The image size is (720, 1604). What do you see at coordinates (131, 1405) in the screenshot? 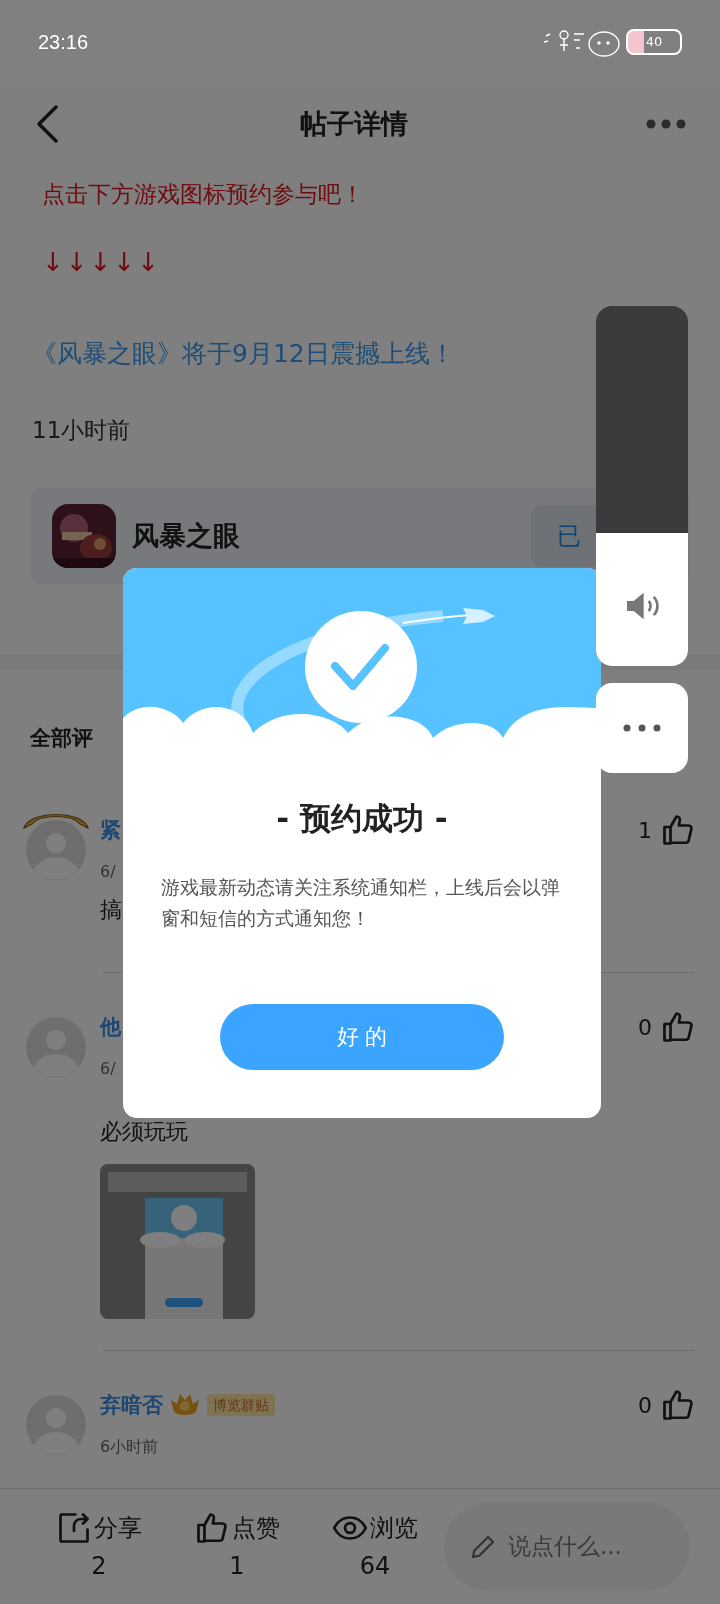
I see `commenter-name: 弃暗否` at bounding box center [131, 1405].